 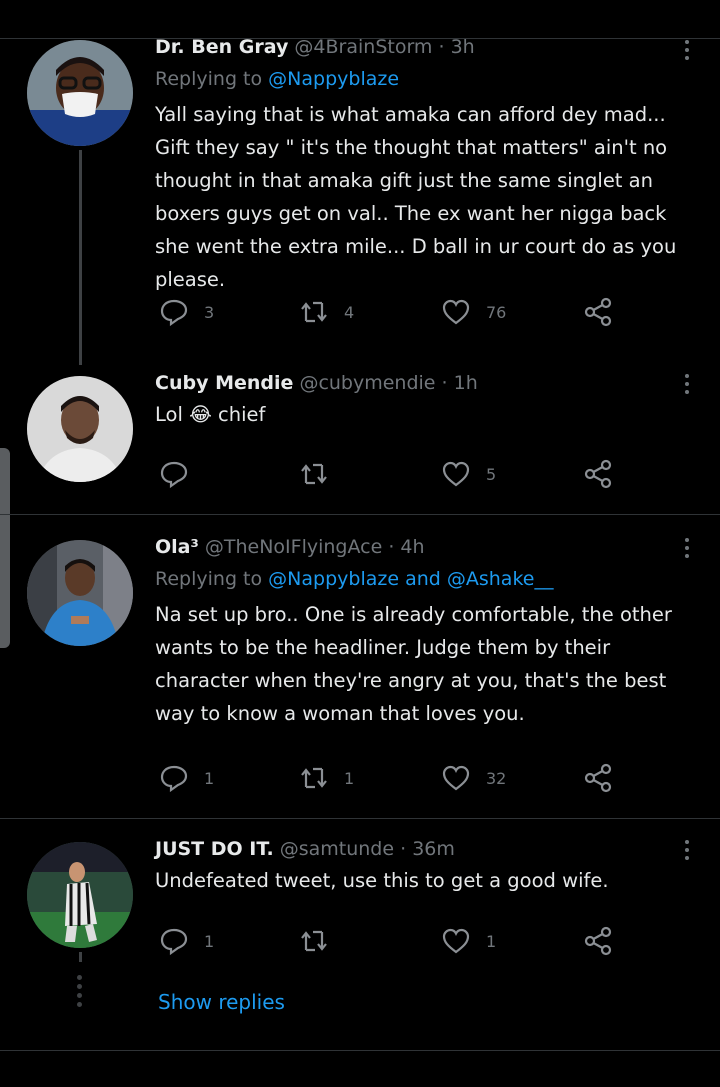 I want to click on display-name: JUST DO IT., so click(x=214, y=849).